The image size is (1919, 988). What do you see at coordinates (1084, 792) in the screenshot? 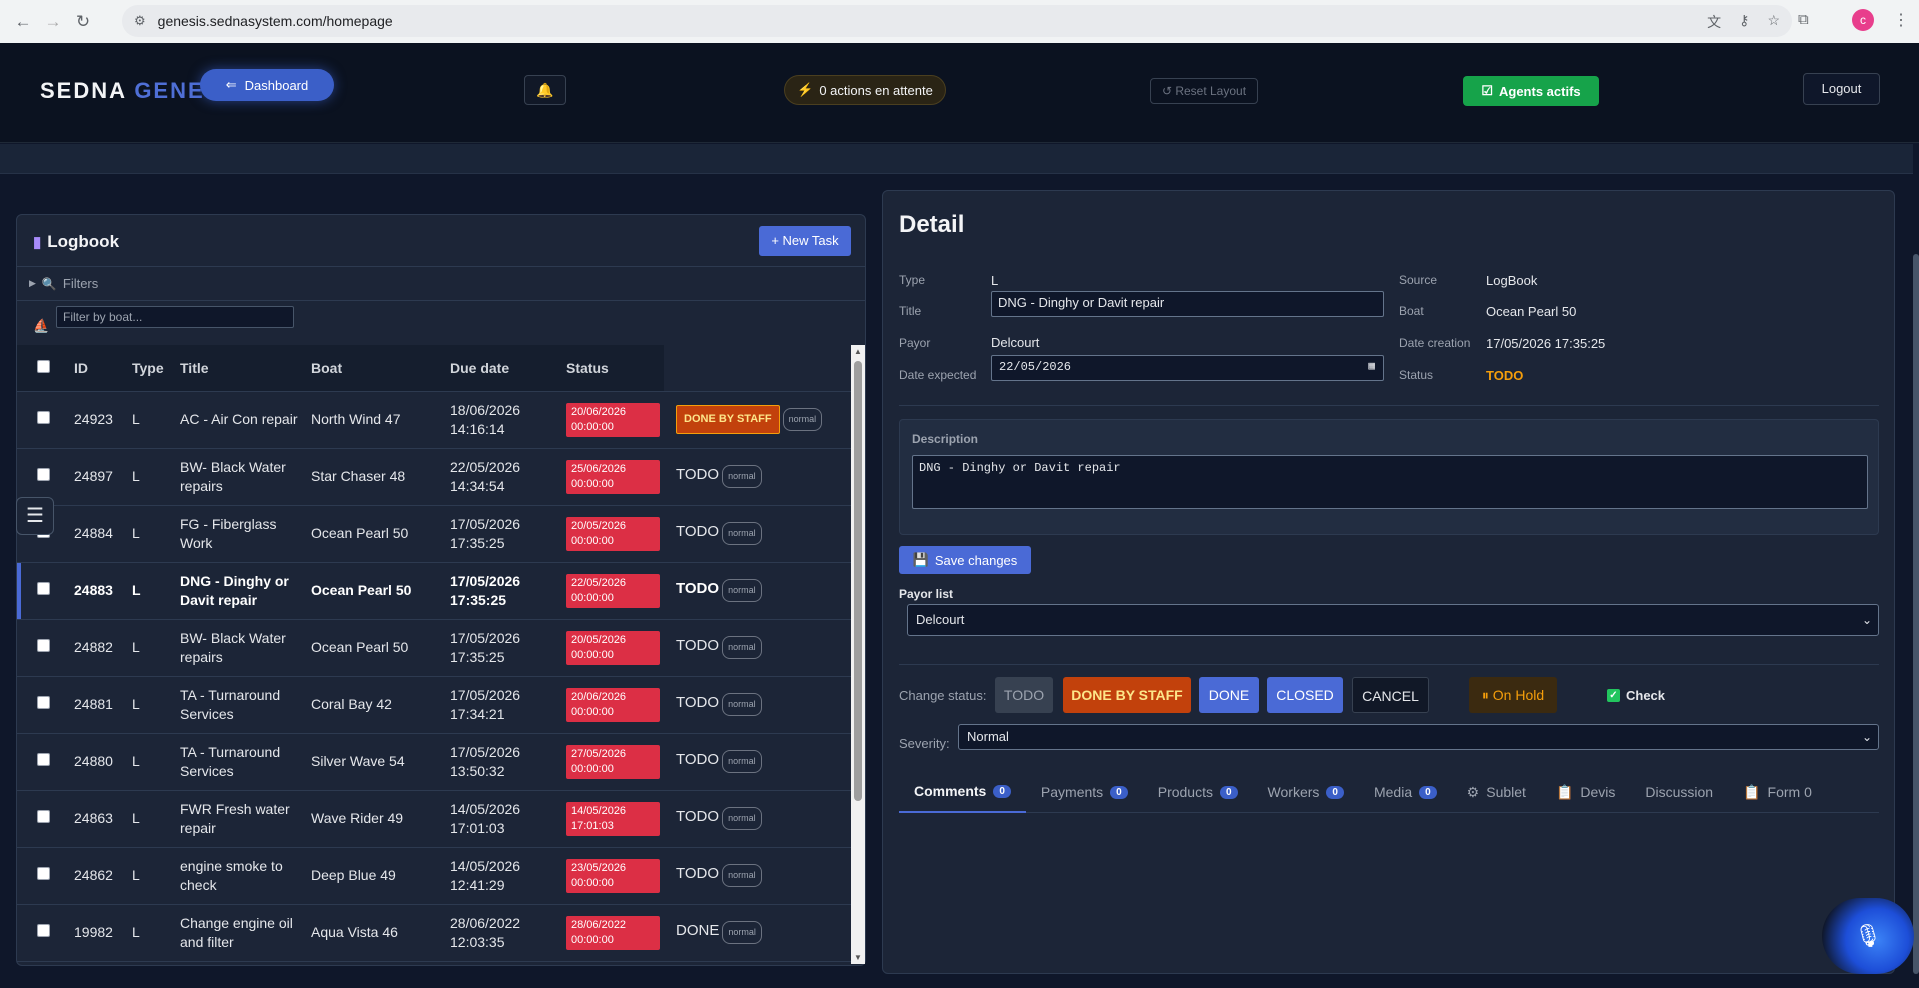
I see `tab-payments: Payments 0` at bounding box center [1084, 792].